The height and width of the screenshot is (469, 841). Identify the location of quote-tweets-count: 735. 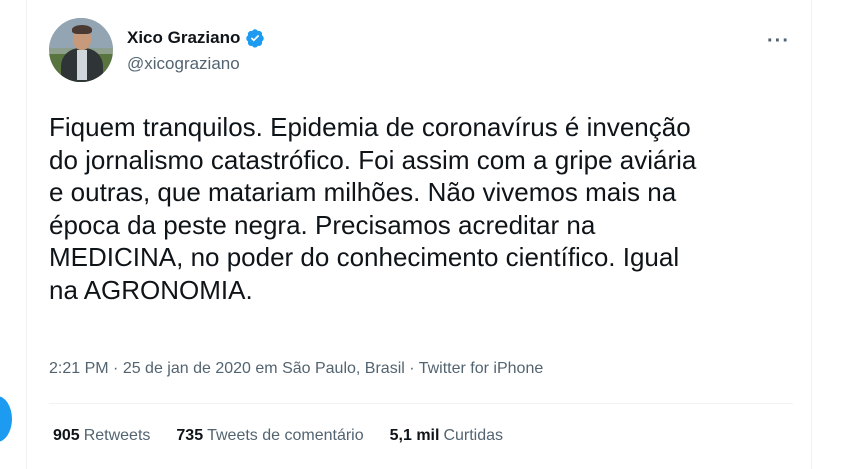
(190, 435).